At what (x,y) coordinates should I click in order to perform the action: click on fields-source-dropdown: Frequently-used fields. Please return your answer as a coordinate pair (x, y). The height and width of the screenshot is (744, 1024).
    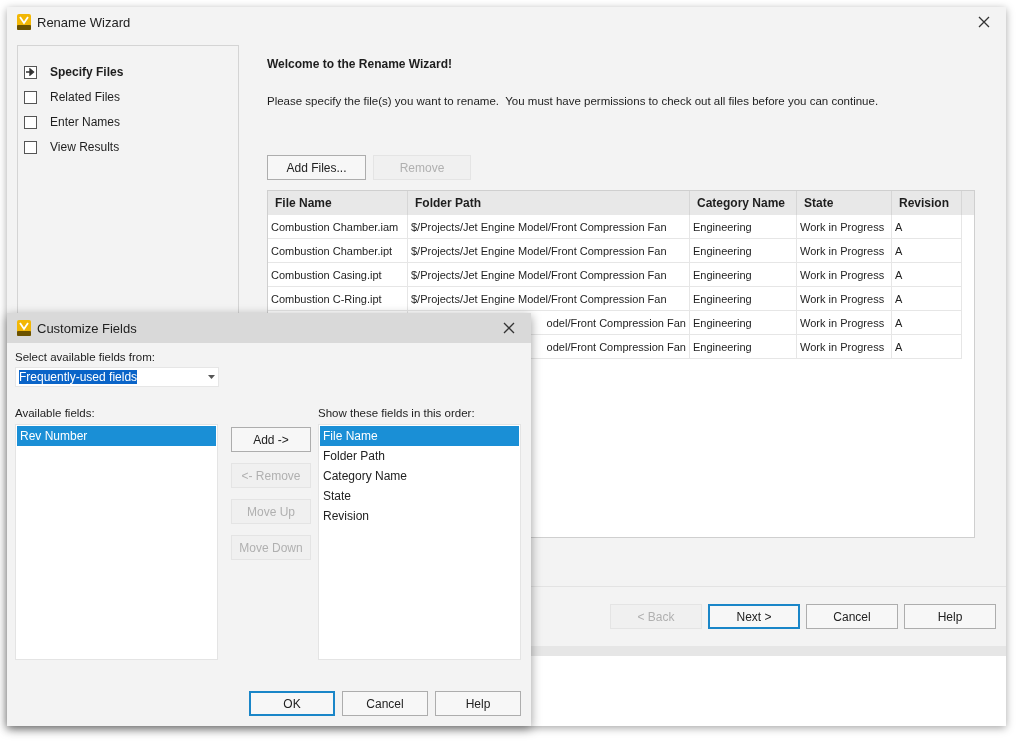
    Looking at the image, I should click on (117, 377).